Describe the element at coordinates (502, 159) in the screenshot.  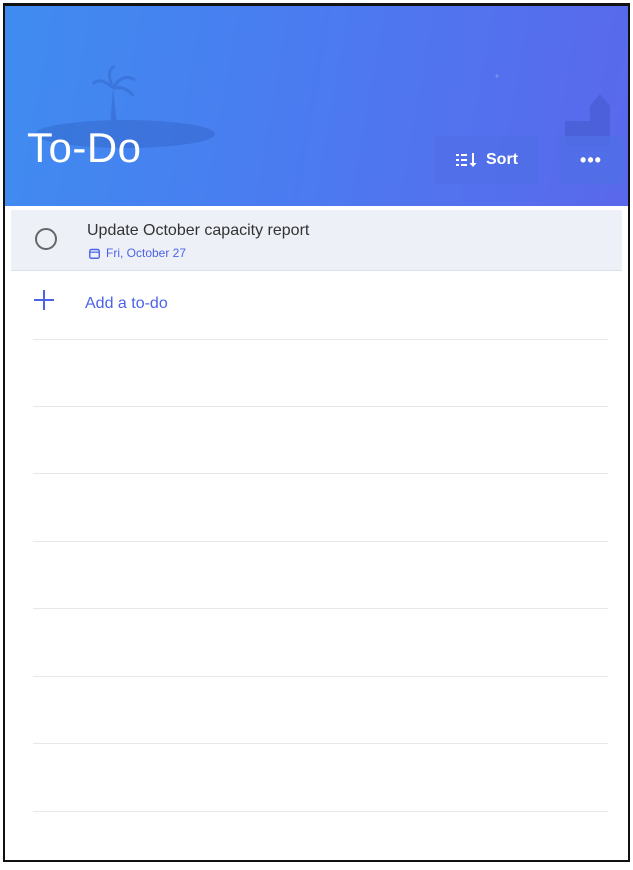
I see `sort-button-label: Sort` at that location.